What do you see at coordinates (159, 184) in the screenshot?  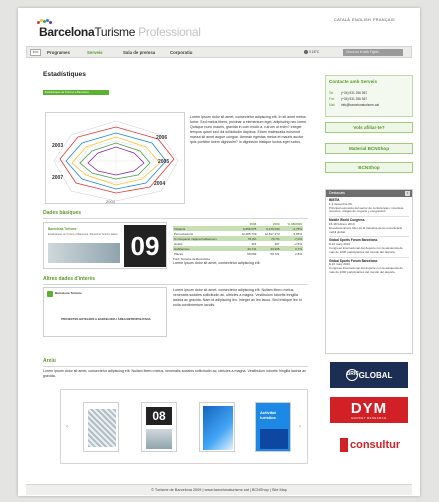 I see `chart-label-right-3: 2004` at bounding box center [159, 184].